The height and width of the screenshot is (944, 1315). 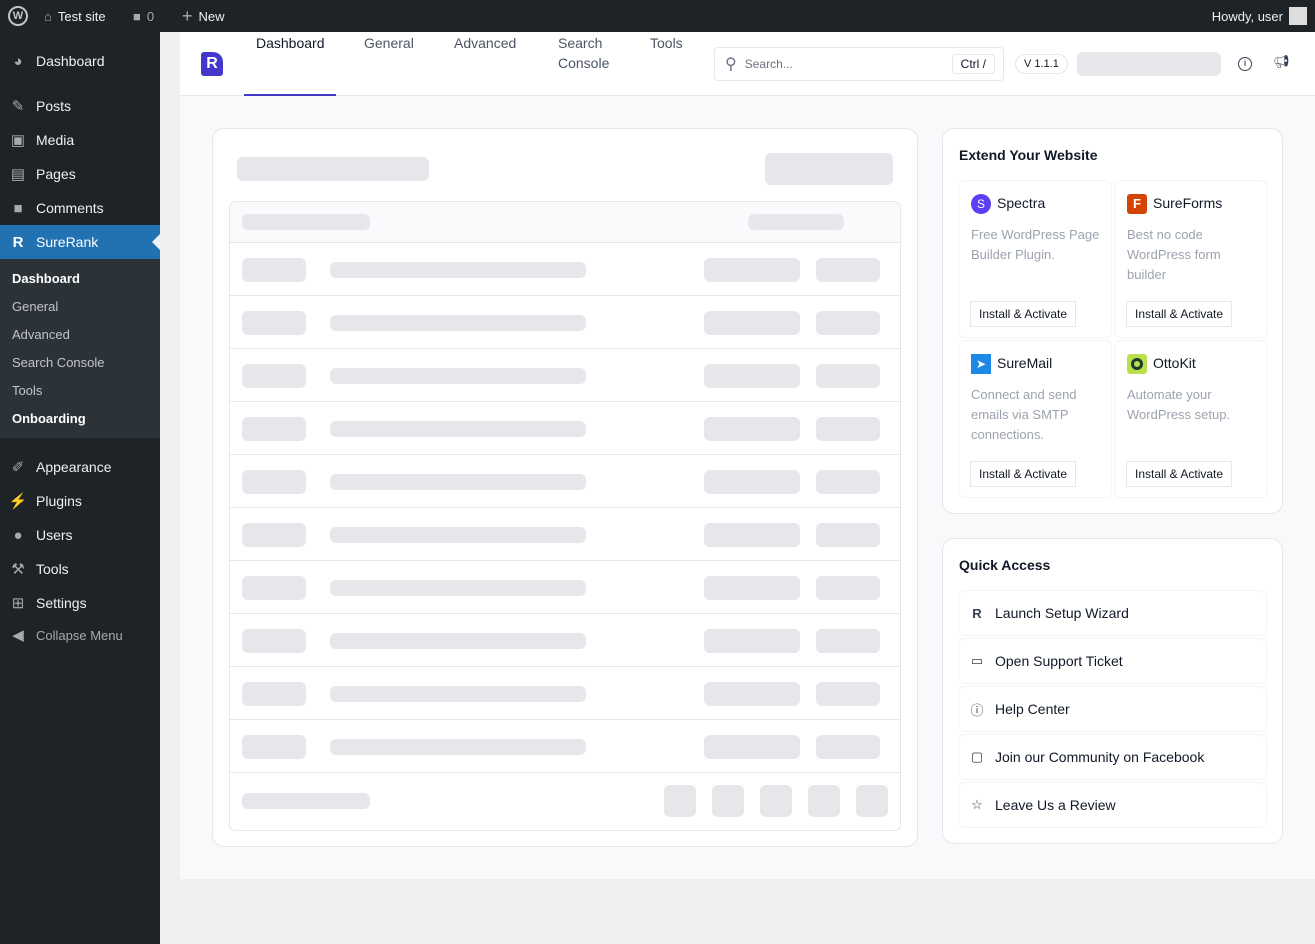 What do you see at coordinates (1112, 757) in the screenshot?
I see `facebook-community-link: ▢ Join our Community on Facebook` at bounding box center [1112, 757].